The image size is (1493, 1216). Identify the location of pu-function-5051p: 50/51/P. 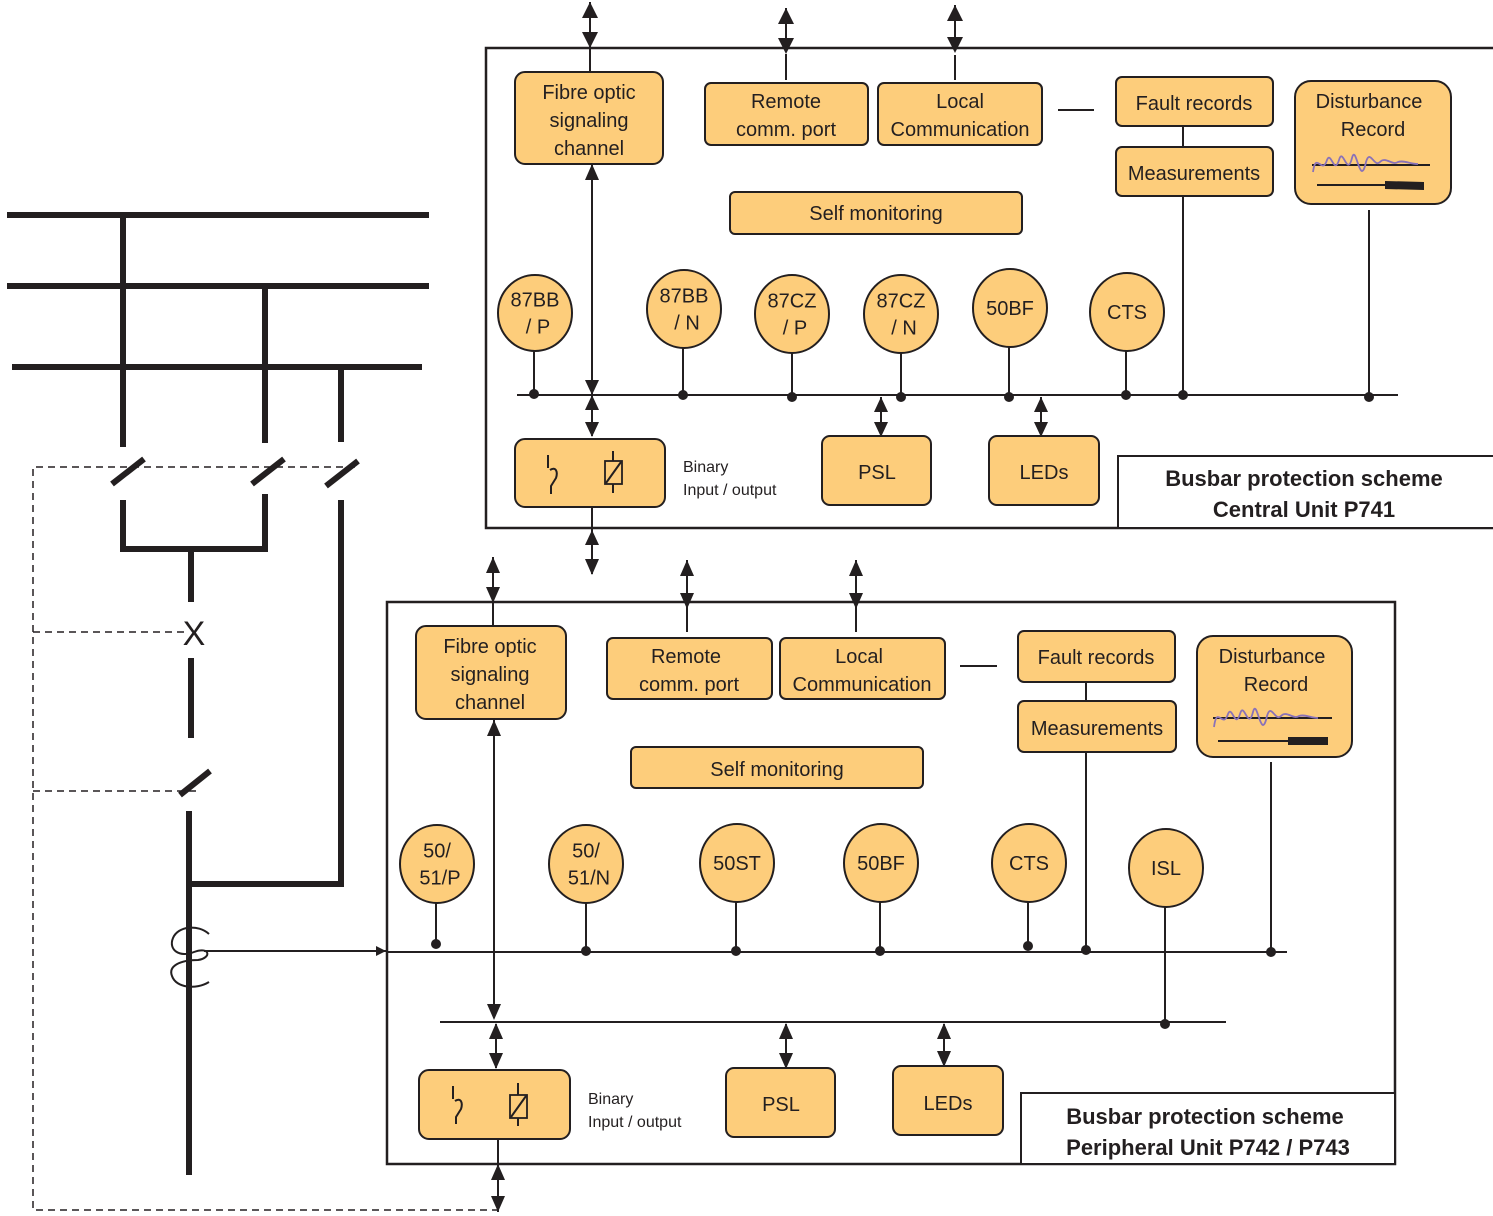
(437, 886).